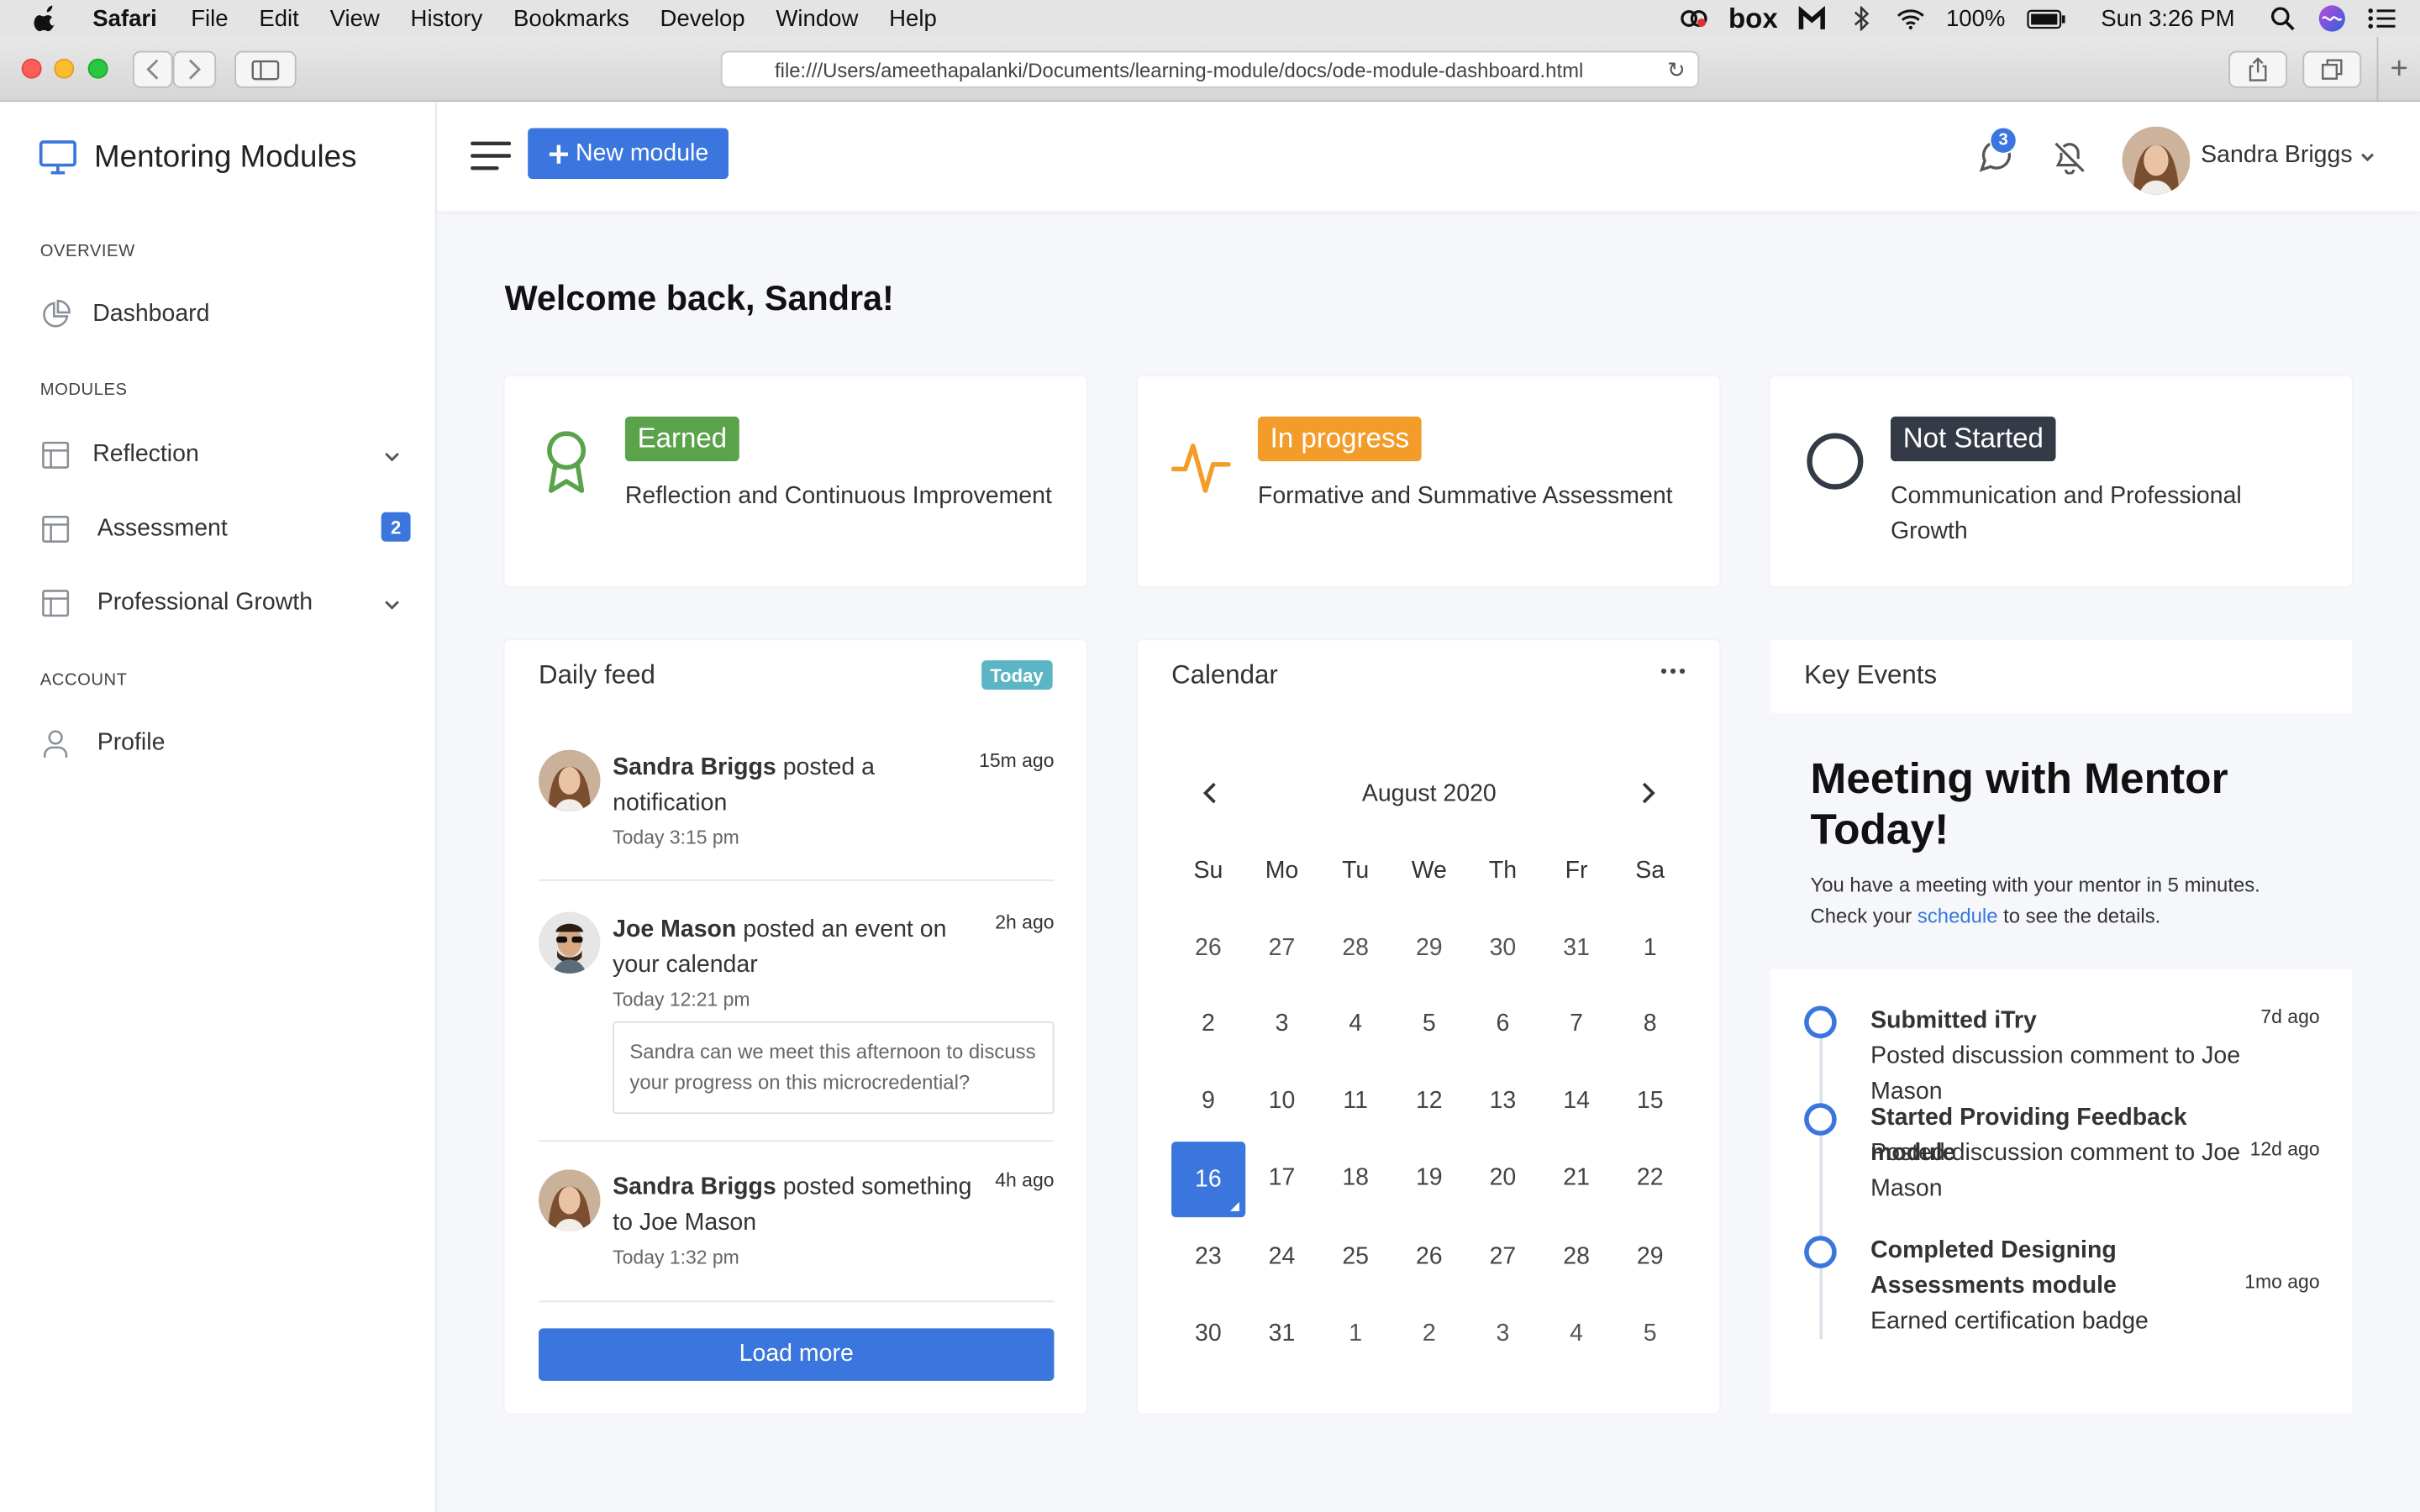 The width and height of the screenshot is (2420, 1512). Describe the element at coordinates (1503, 1334) in the screenshot. I see `calendar-day: 3` at that location.